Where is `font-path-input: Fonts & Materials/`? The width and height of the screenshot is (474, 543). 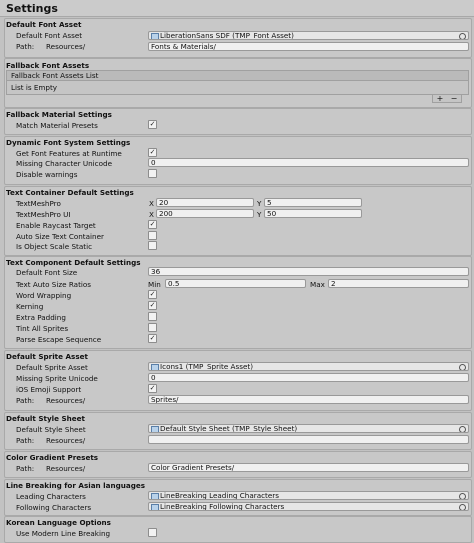
font-path-input: Fonts & Materials/ is located at coordinates (308, 46).